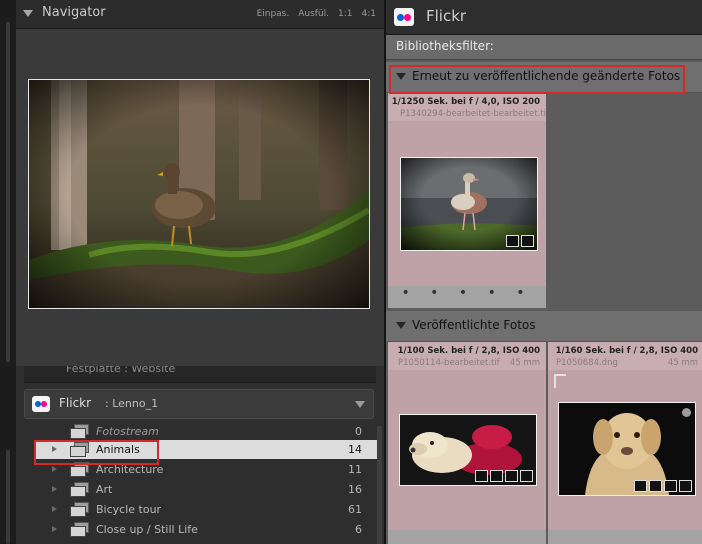 This screenshot has height=544, width=702. Describe the element at coordinates (273, 14) in the screenshot. I see `zoom-fit: Einpas.` at that location.